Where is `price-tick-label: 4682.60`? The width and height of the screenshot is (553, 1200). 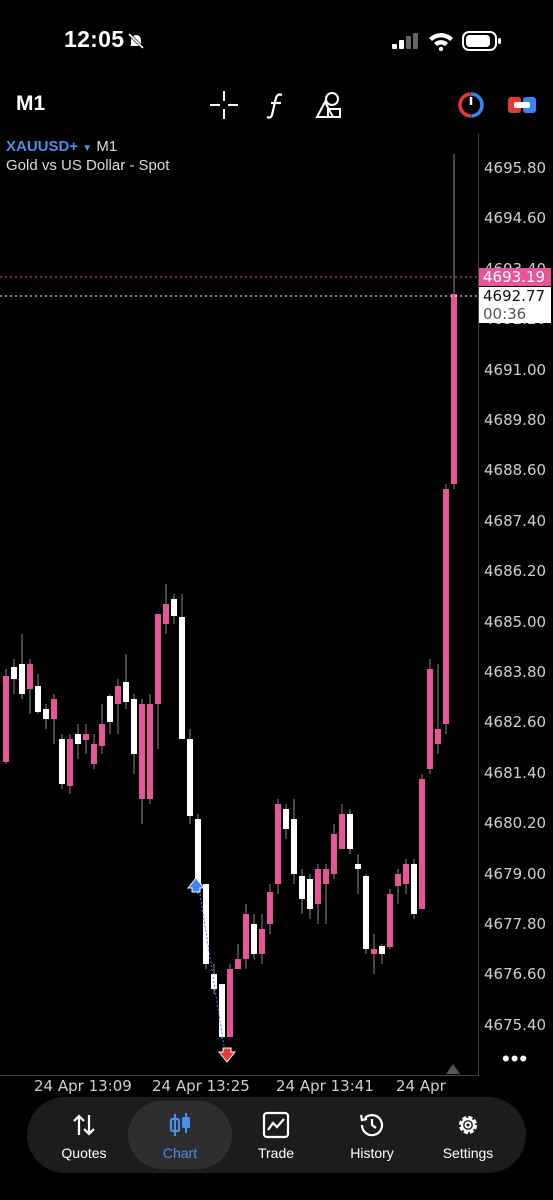
price-tick-label: 4682.60 is located at coordinates (515, 722).